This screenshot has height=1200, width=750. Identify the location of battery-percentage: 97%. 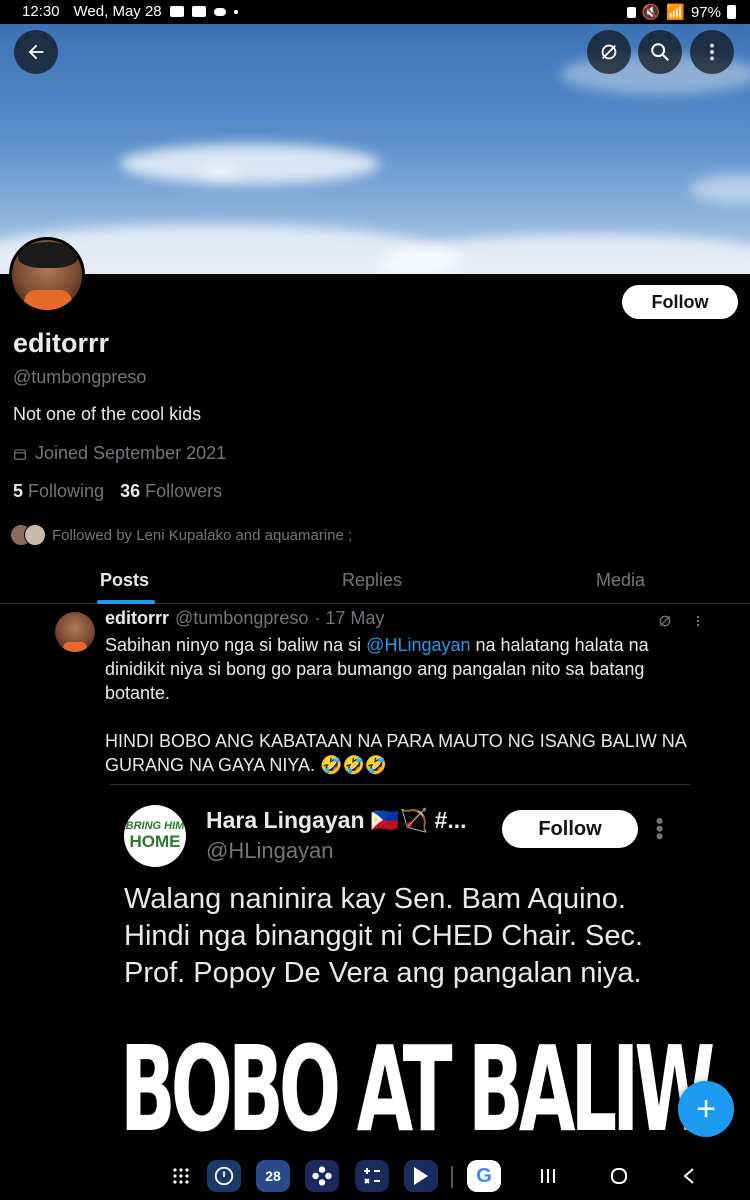
(705, 12).